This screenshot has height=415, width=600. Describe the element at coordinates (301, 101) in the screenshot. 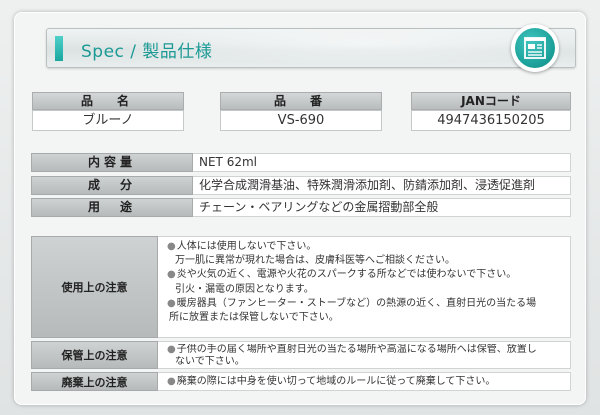

I see `product-number-label: 品 番` at that location.